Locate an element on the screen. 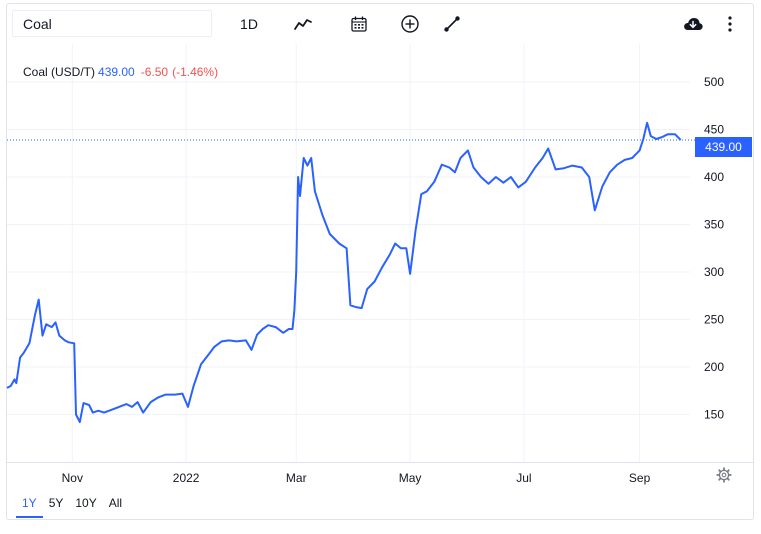  chart-legend: Coal (USD/T) 439.00 -6.50 (-1.46%) is located at coordinates (120, 72).